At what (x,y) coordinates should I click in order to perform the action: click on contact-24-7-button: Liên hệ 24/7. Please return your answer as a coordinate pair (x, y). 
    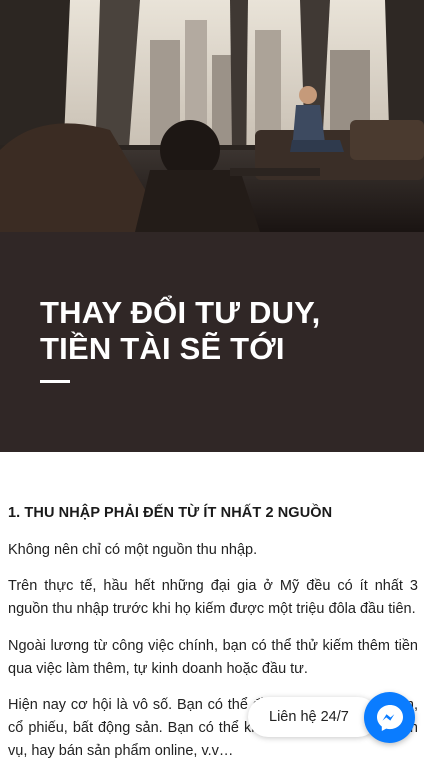
    Looking at the image, I should click on (313, 717).